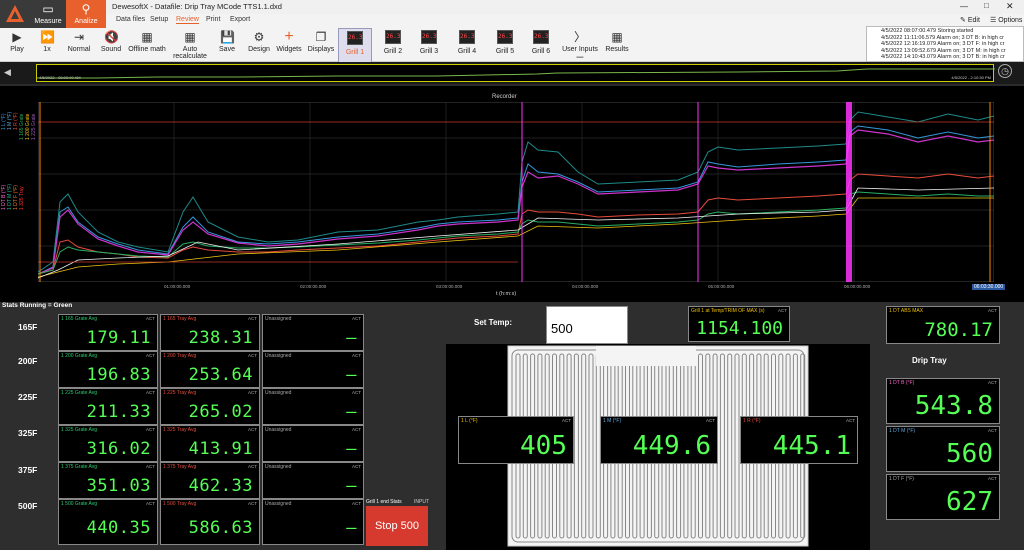 The image size is (1024, 550). Describe the element at coordinates (1010, 6) in the screenshot. I see `close-icon: ✕` at that location.